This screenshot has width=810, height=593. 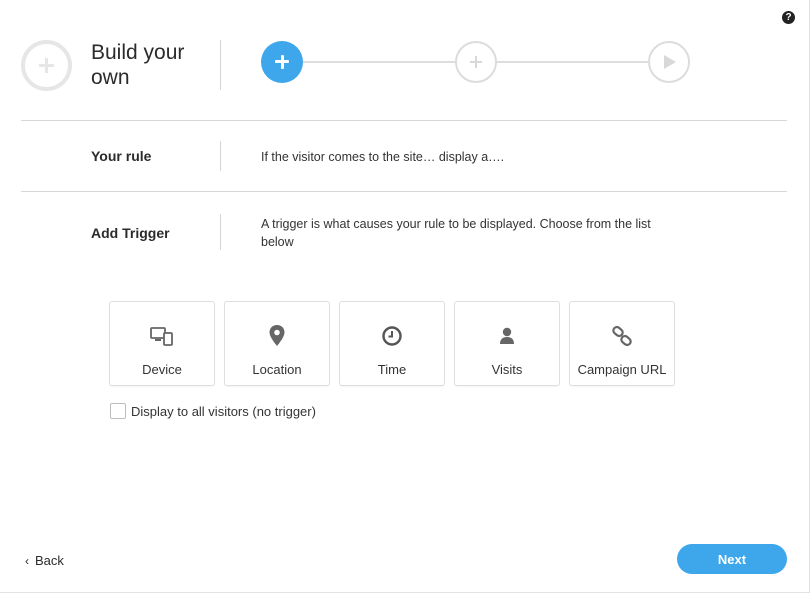 What do you see at coordinates (49, 560) in the screenshot?
I see `back-label: Back` at bounding box center [49, 560].